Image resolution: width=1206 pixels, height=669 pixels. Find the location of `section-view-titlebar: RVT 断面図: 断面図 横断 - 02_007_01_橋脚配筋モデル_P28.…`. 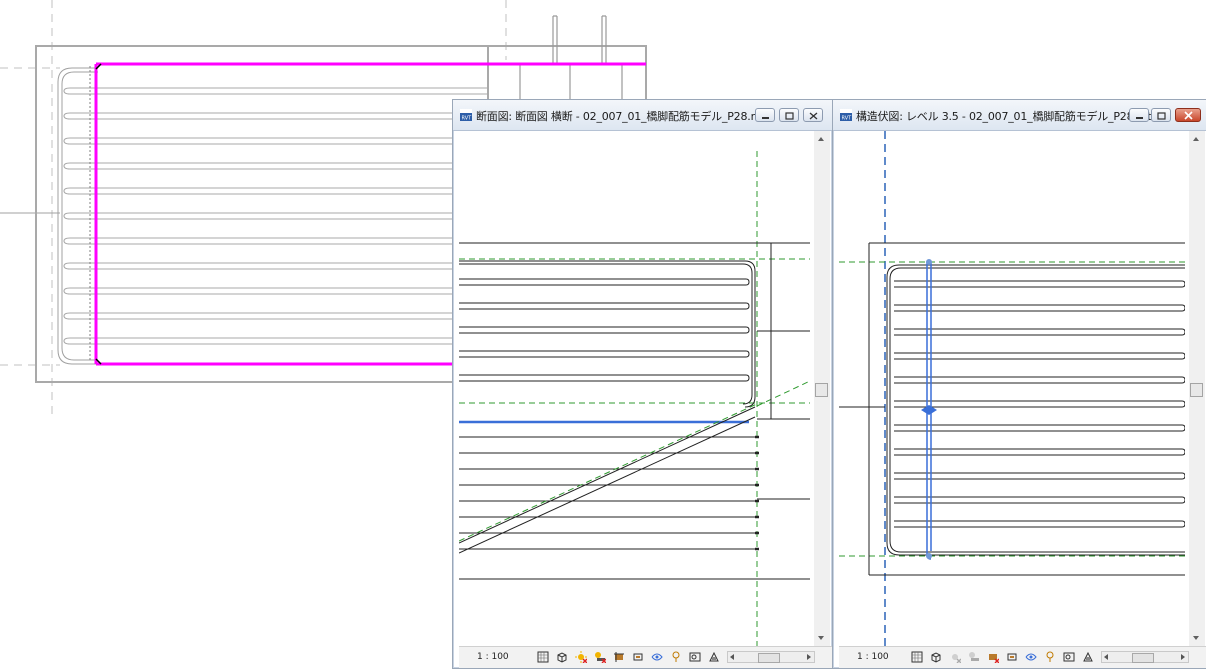

section-view-titlebar: RVT 断面図: 断面図 横断 - 02_007_01_橋脚配筋モデル_P28.… is located at coordinates (642, 115).